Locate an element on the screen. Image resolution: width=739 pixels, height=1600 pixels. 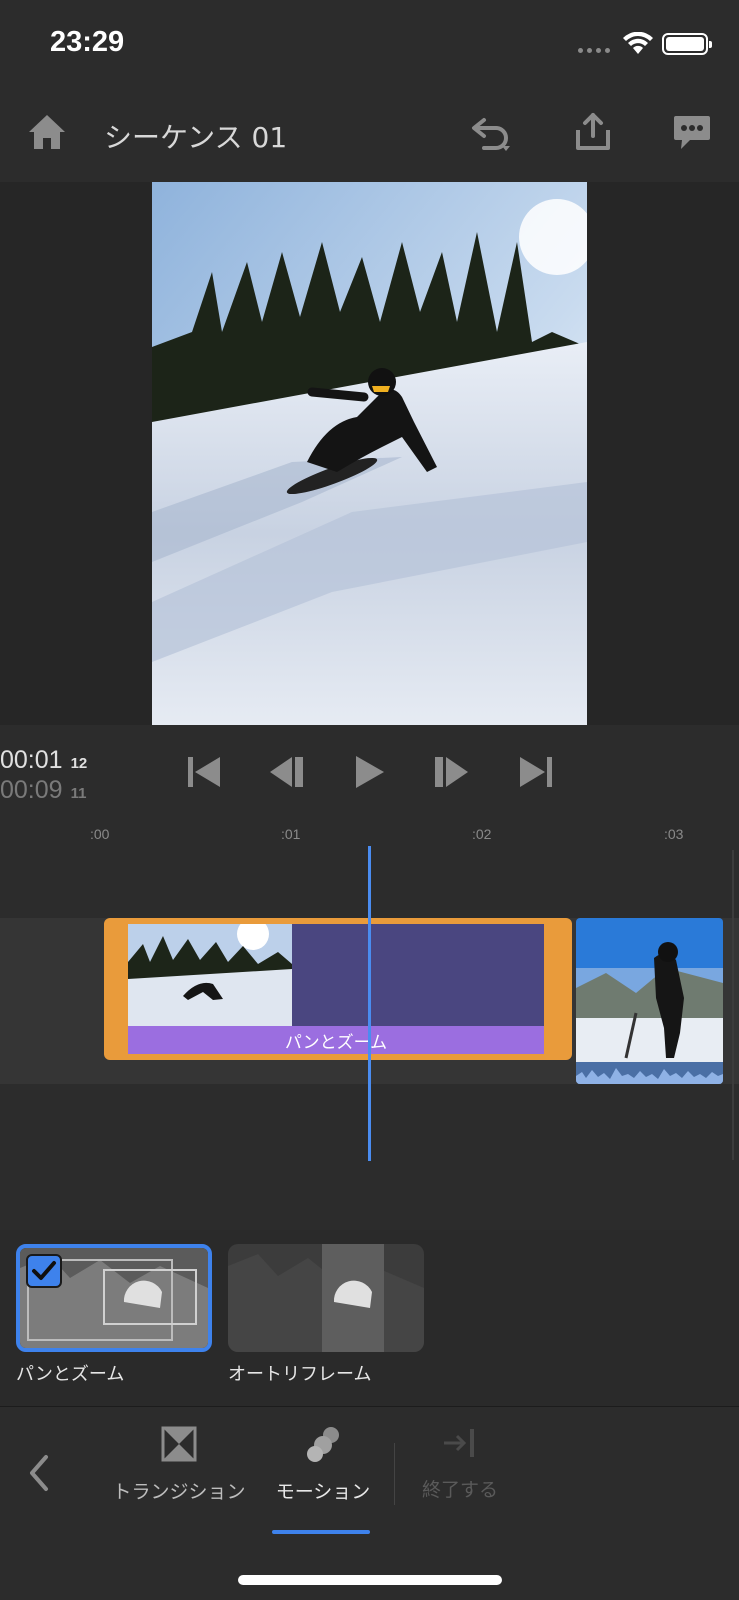
battery-icon is located at coordinates (687, 44).